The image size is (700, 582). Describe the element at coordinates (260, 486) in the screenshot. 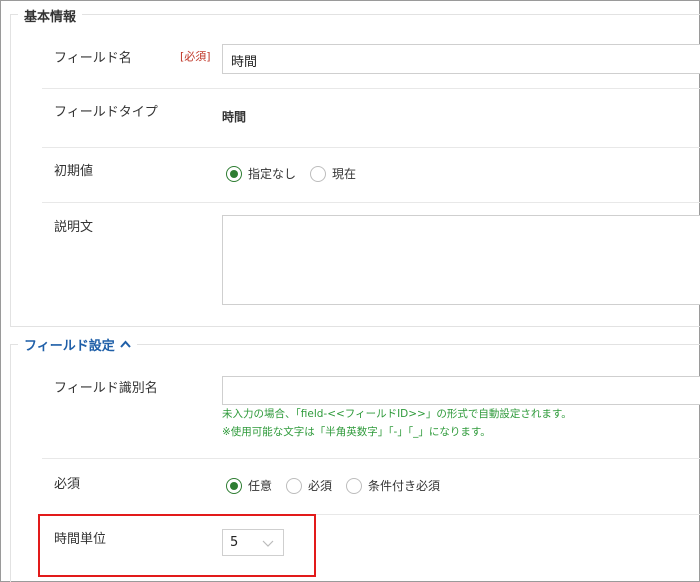

I see `radio-label: 任意` at that location.